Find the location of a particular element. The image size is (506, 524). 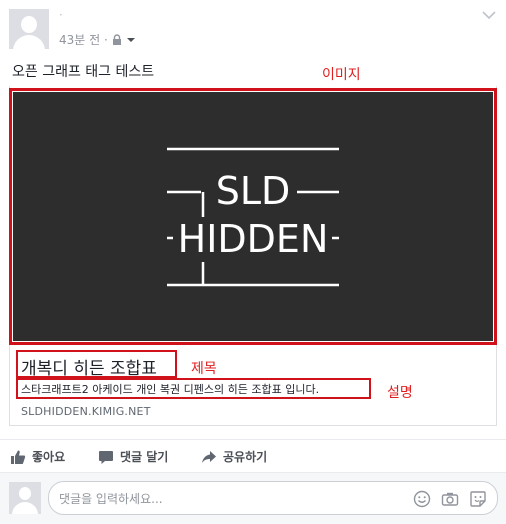

like-button: 좋아요 is located at coordinates (37, 456).